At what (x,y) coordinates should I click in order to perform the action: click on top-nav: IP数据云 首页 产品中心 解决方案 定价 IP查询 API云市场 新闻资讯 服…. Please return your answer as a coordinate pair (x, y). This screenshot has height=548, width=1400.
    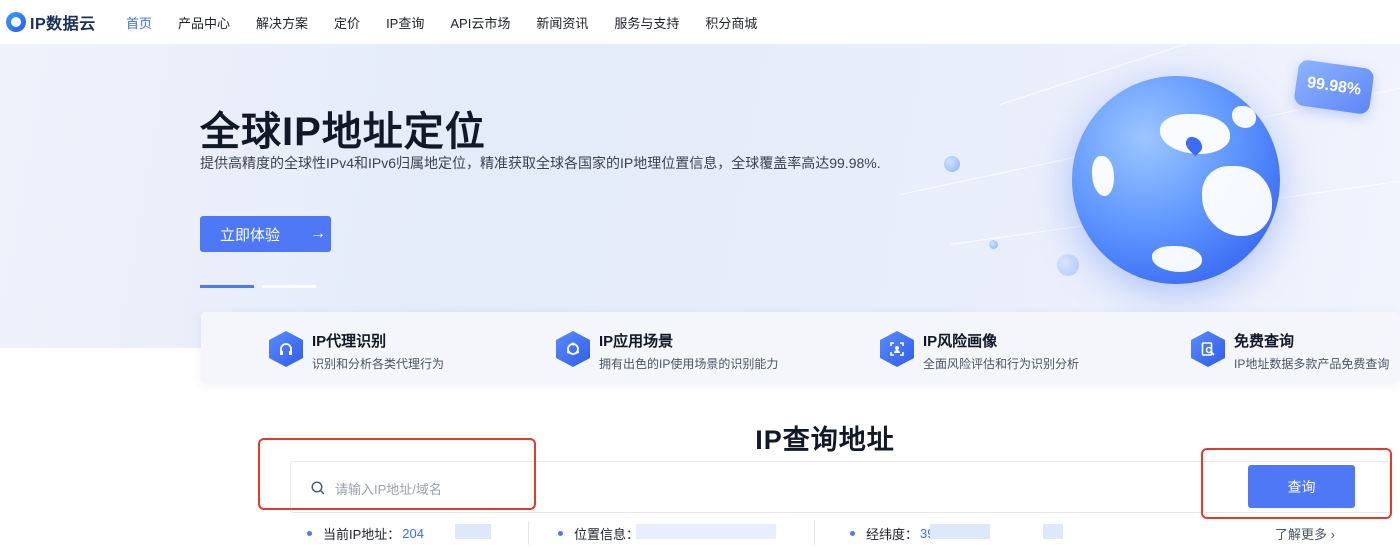
    Looking at the image, I should click on (700, 22).